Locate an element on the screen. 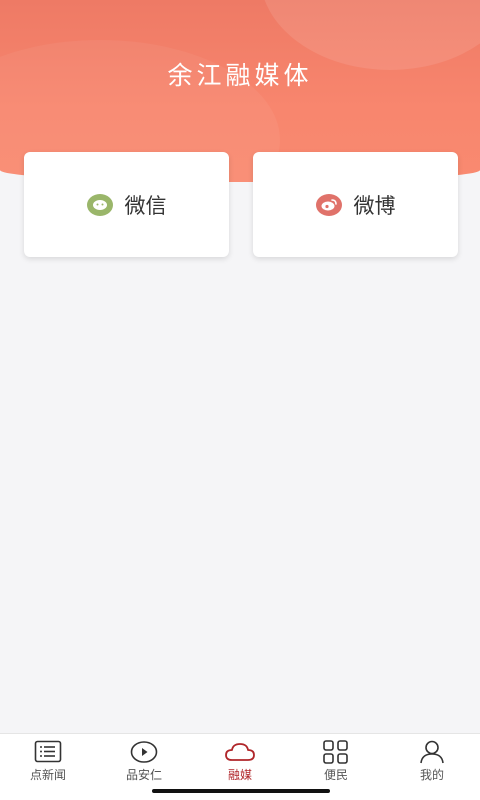  weibo-card: 微博 is located at coordinates (355, 204).